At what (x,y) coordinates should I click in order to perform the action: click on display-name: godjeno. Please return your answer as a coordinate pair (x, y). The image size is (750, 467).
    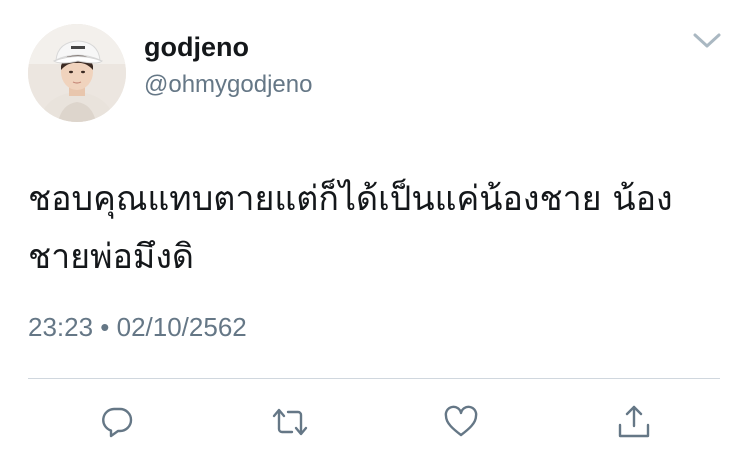
    Looking at the image, I should click on (196, 47).